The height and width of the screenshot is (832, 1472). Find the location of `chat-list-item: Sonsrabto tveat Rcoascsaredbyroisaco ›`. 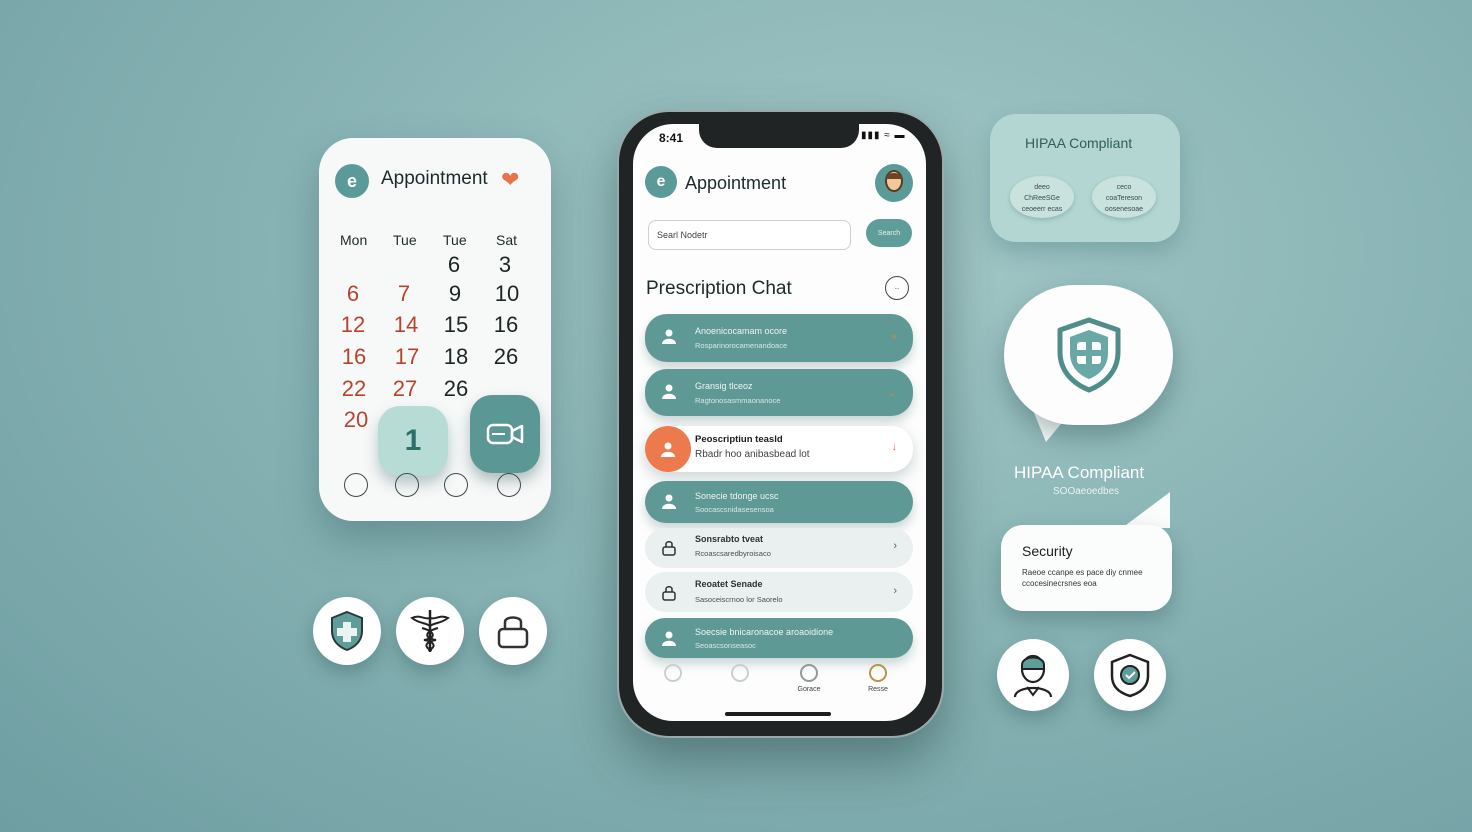

chat-list-item: Sonsrabto tveat Rcoascsaredbyroisaco › is located at coordinates (779, 548).